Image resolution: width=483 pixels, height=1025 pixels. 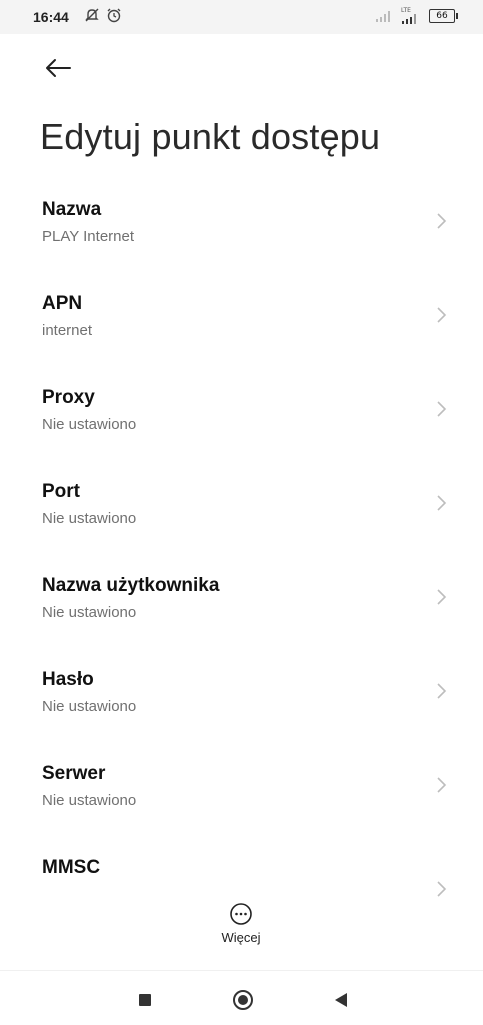 What do you see at coordinates (68, 679) in the screenshot?
I see `item-title: Hasło` at bounding box center [68, 679].